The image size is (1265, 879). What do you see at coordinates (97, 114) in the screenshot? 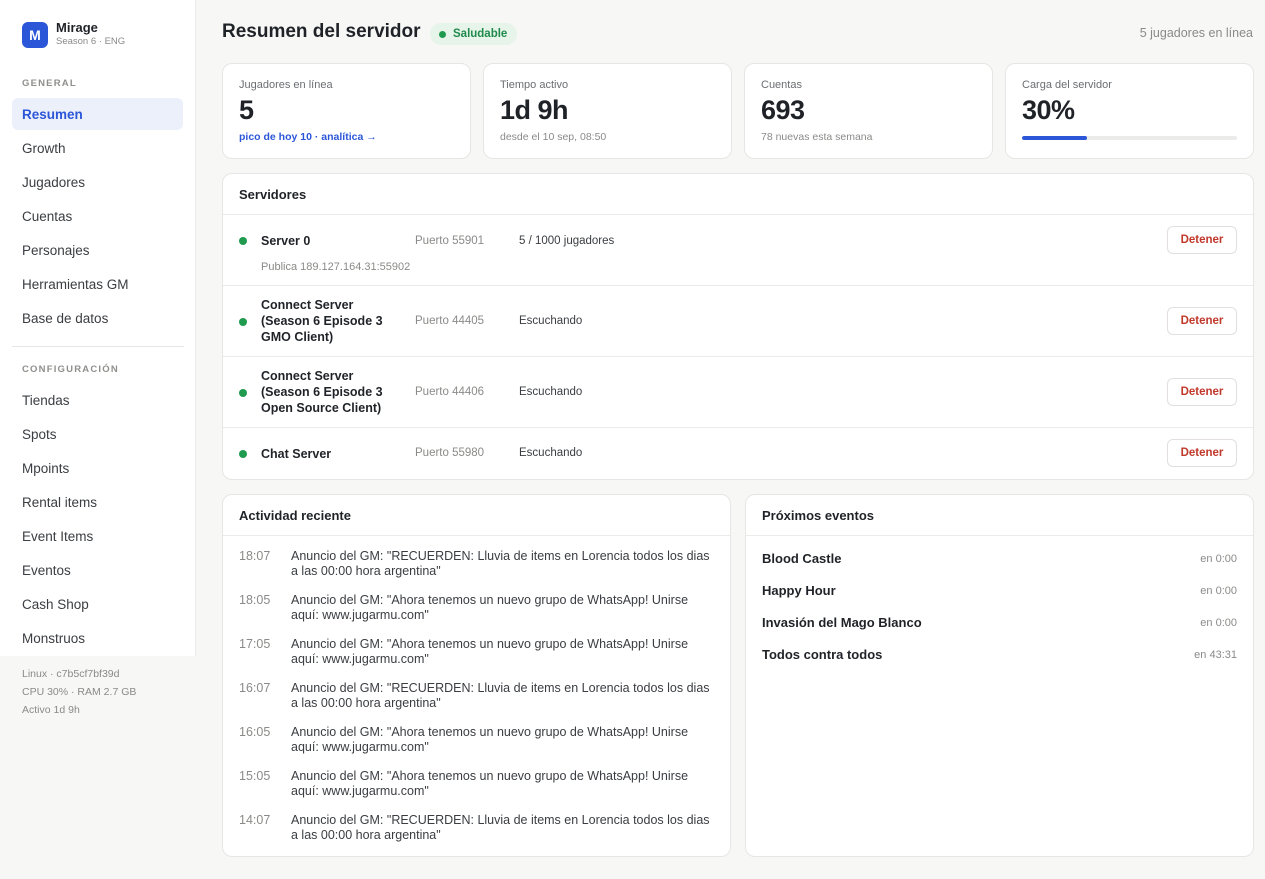
I see `sidebar-item-resumen: Resumen` at bounding box center [97, 114].